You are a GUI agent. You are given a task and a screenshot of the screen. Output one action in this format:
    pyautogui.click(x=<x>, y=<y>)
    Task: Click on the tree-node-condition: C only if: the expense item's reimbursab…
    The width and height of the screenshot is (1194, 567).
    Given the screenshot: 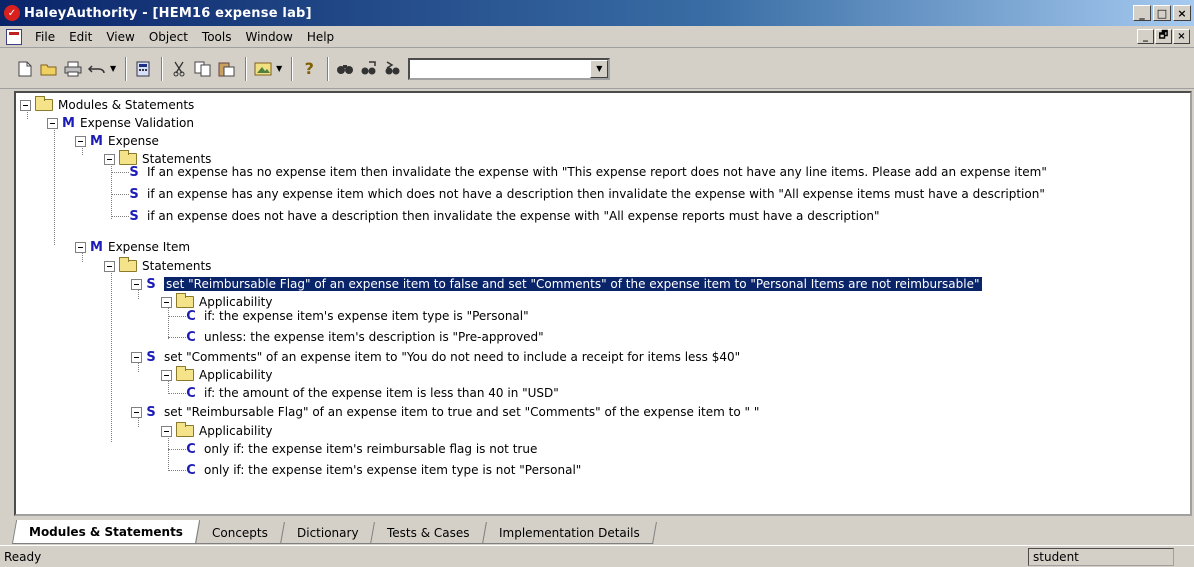 What is the action you would take?
    pyautogui.click(x=361, y=449)
    